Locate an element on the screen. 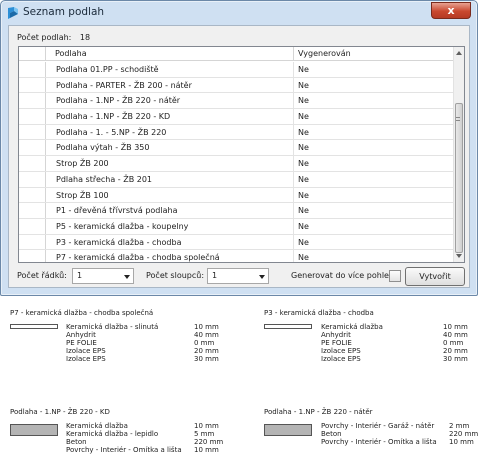 This screenshot has width=478, height=466. floor-count: Počet podlah: 18 is located at coordinates (53, 37).